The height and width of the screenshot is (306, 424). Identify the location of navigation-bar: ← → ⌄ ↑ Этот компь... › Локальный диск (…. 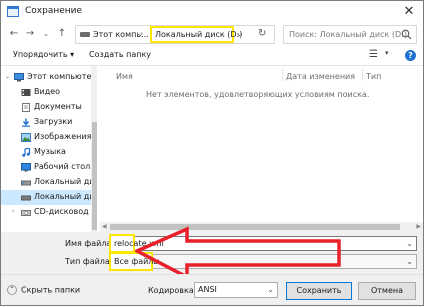
(212, 35).